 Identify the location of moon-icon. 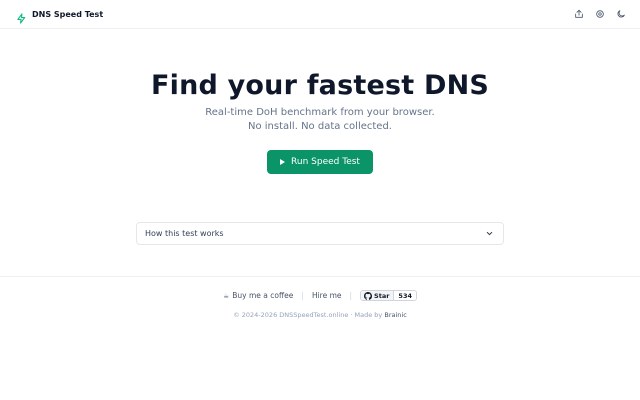
(621, 14).